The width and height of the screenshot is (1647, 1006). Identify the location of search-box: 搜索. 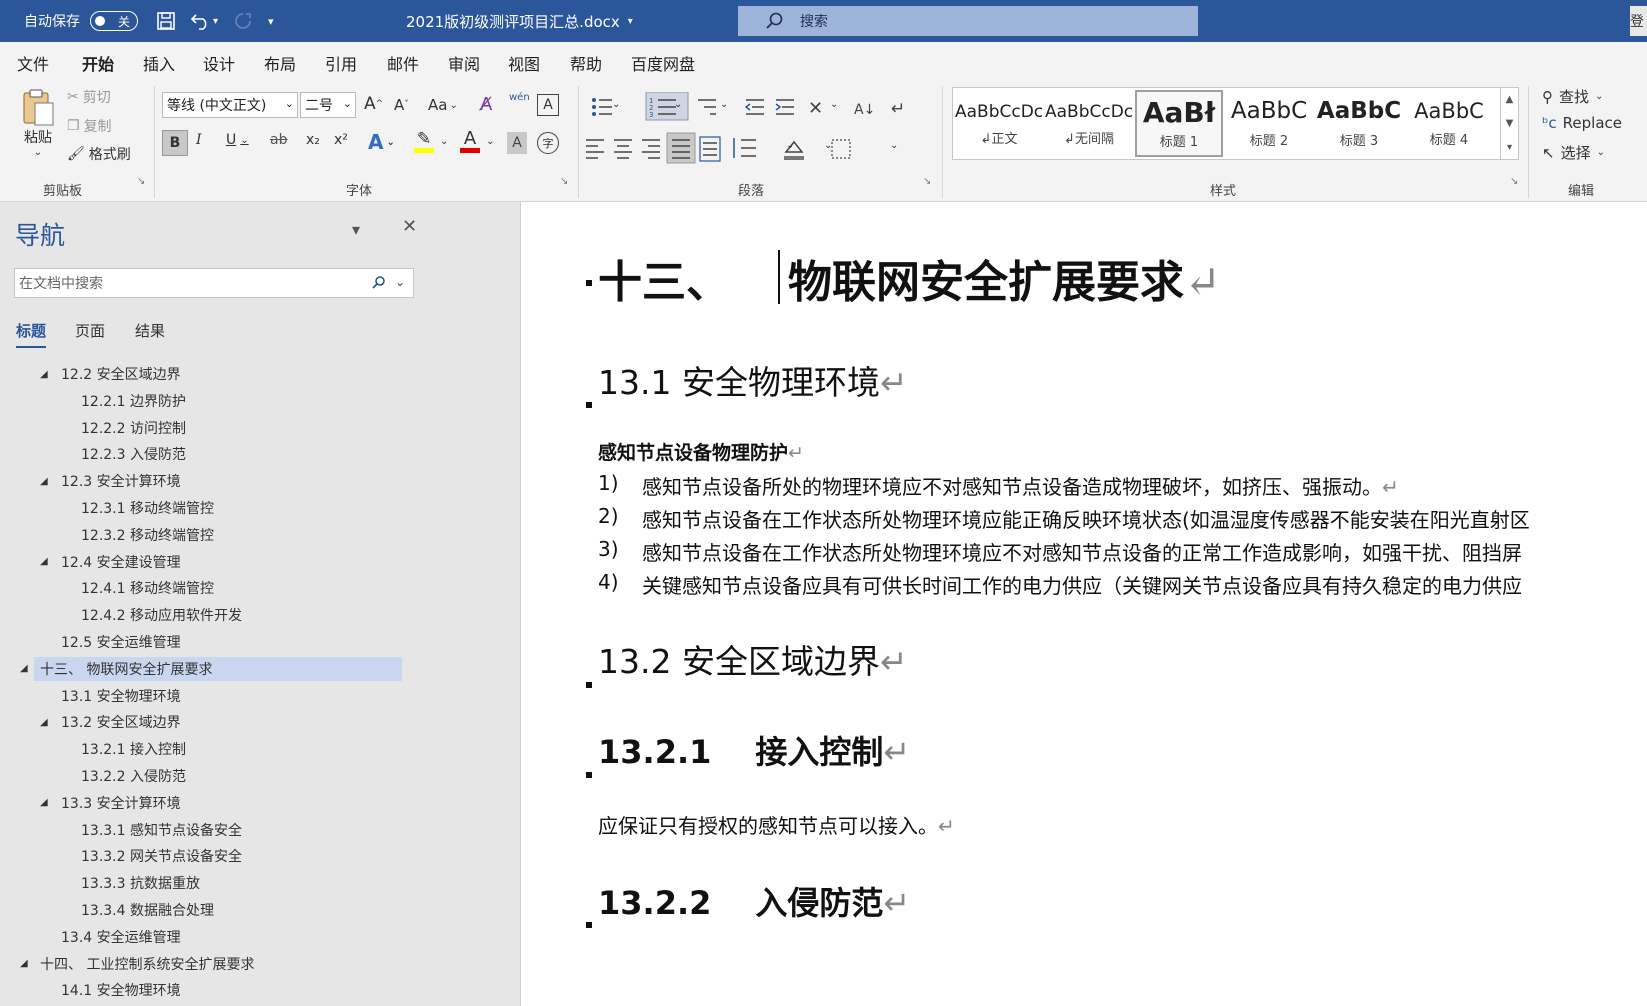
(968, 21).